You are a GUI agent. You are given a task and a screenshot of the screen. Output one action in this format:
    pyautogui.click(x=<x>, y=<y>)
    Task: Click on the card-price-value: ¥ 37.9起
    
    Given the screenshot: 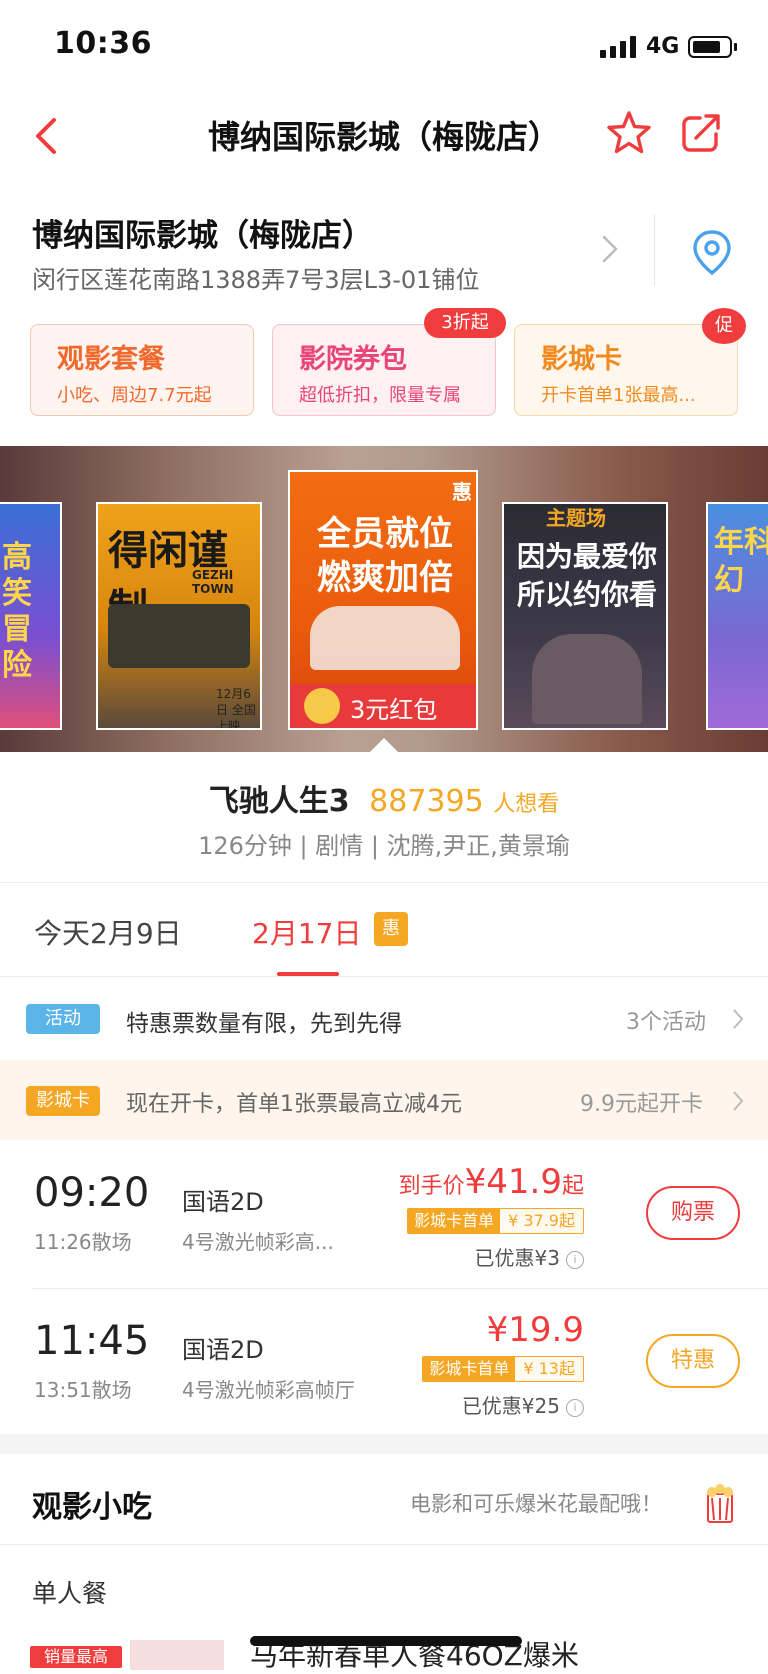 What is the action you would take?
    pyautogui.click(x=541, y=1221)
    